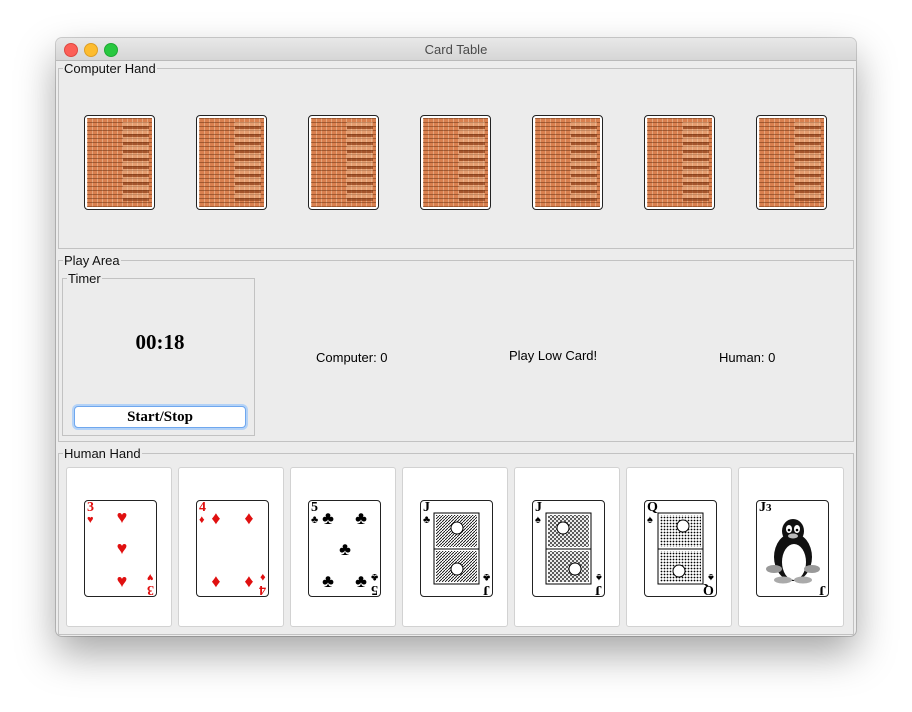 This screenshot has width=912, height=712. I want to click on computer-hand-title: Computer Hand, so click(110, 68).